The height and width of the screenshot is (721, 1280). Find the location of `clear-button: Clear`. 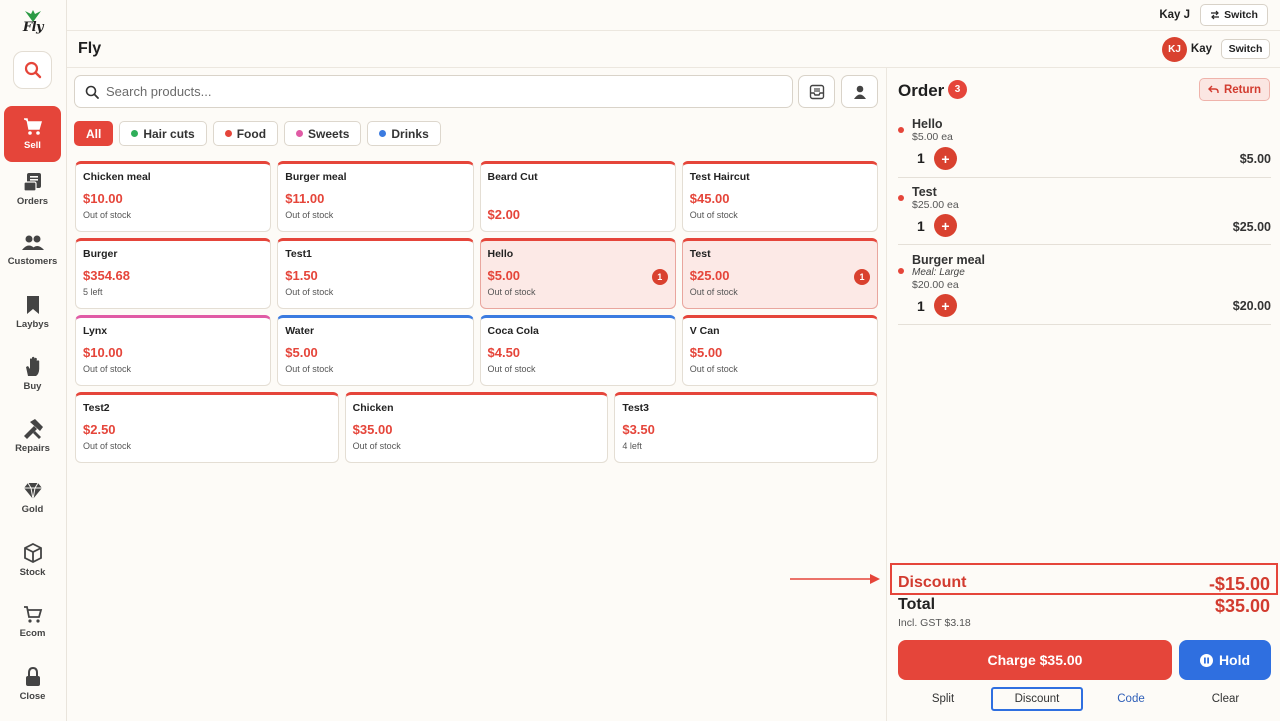

clear-button: Clear is located at coordinates (1225, 699).